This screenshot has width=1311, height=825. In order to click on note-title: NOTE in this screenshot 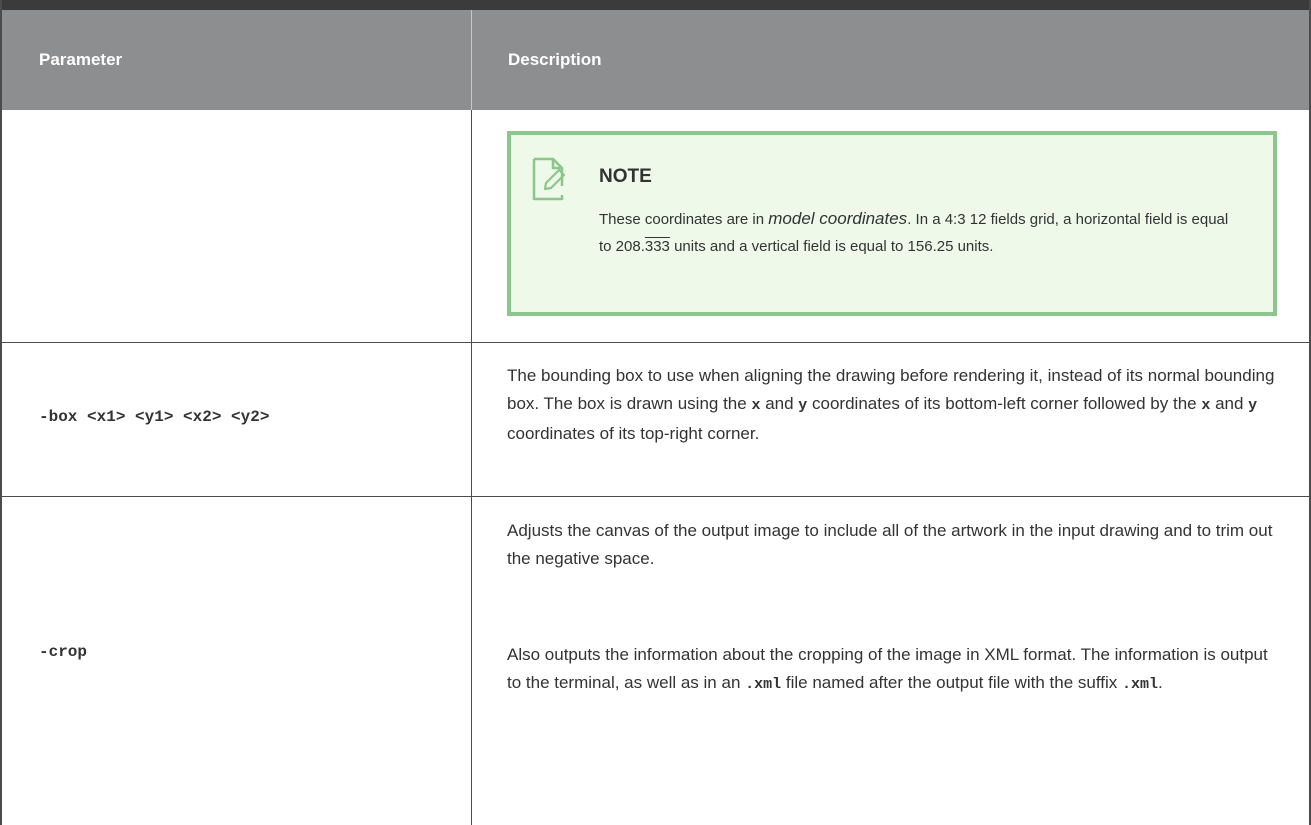, I will do `click(625, 176)`.